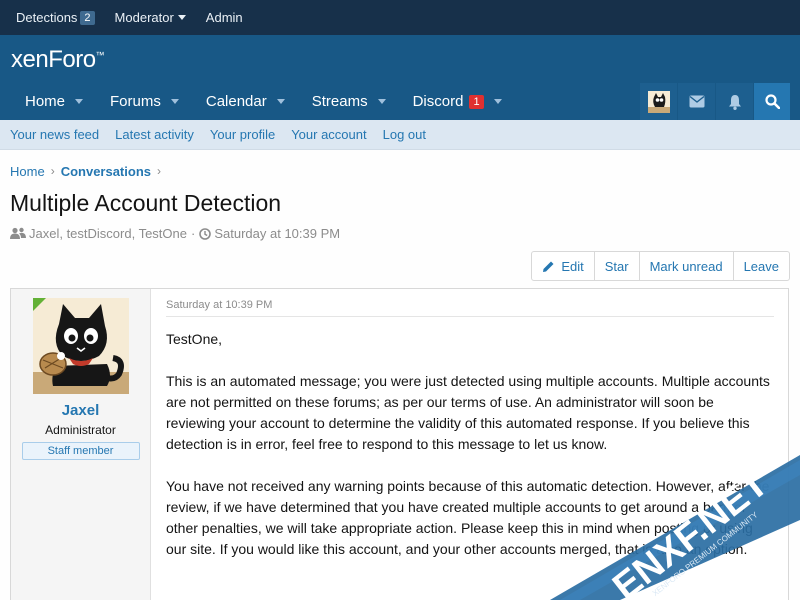 This screenshot has height=600, width=800. Describe the element at coordinates (54, 134) in the screenshot. I see `subnav-news-feed: Your news feed` at that location.